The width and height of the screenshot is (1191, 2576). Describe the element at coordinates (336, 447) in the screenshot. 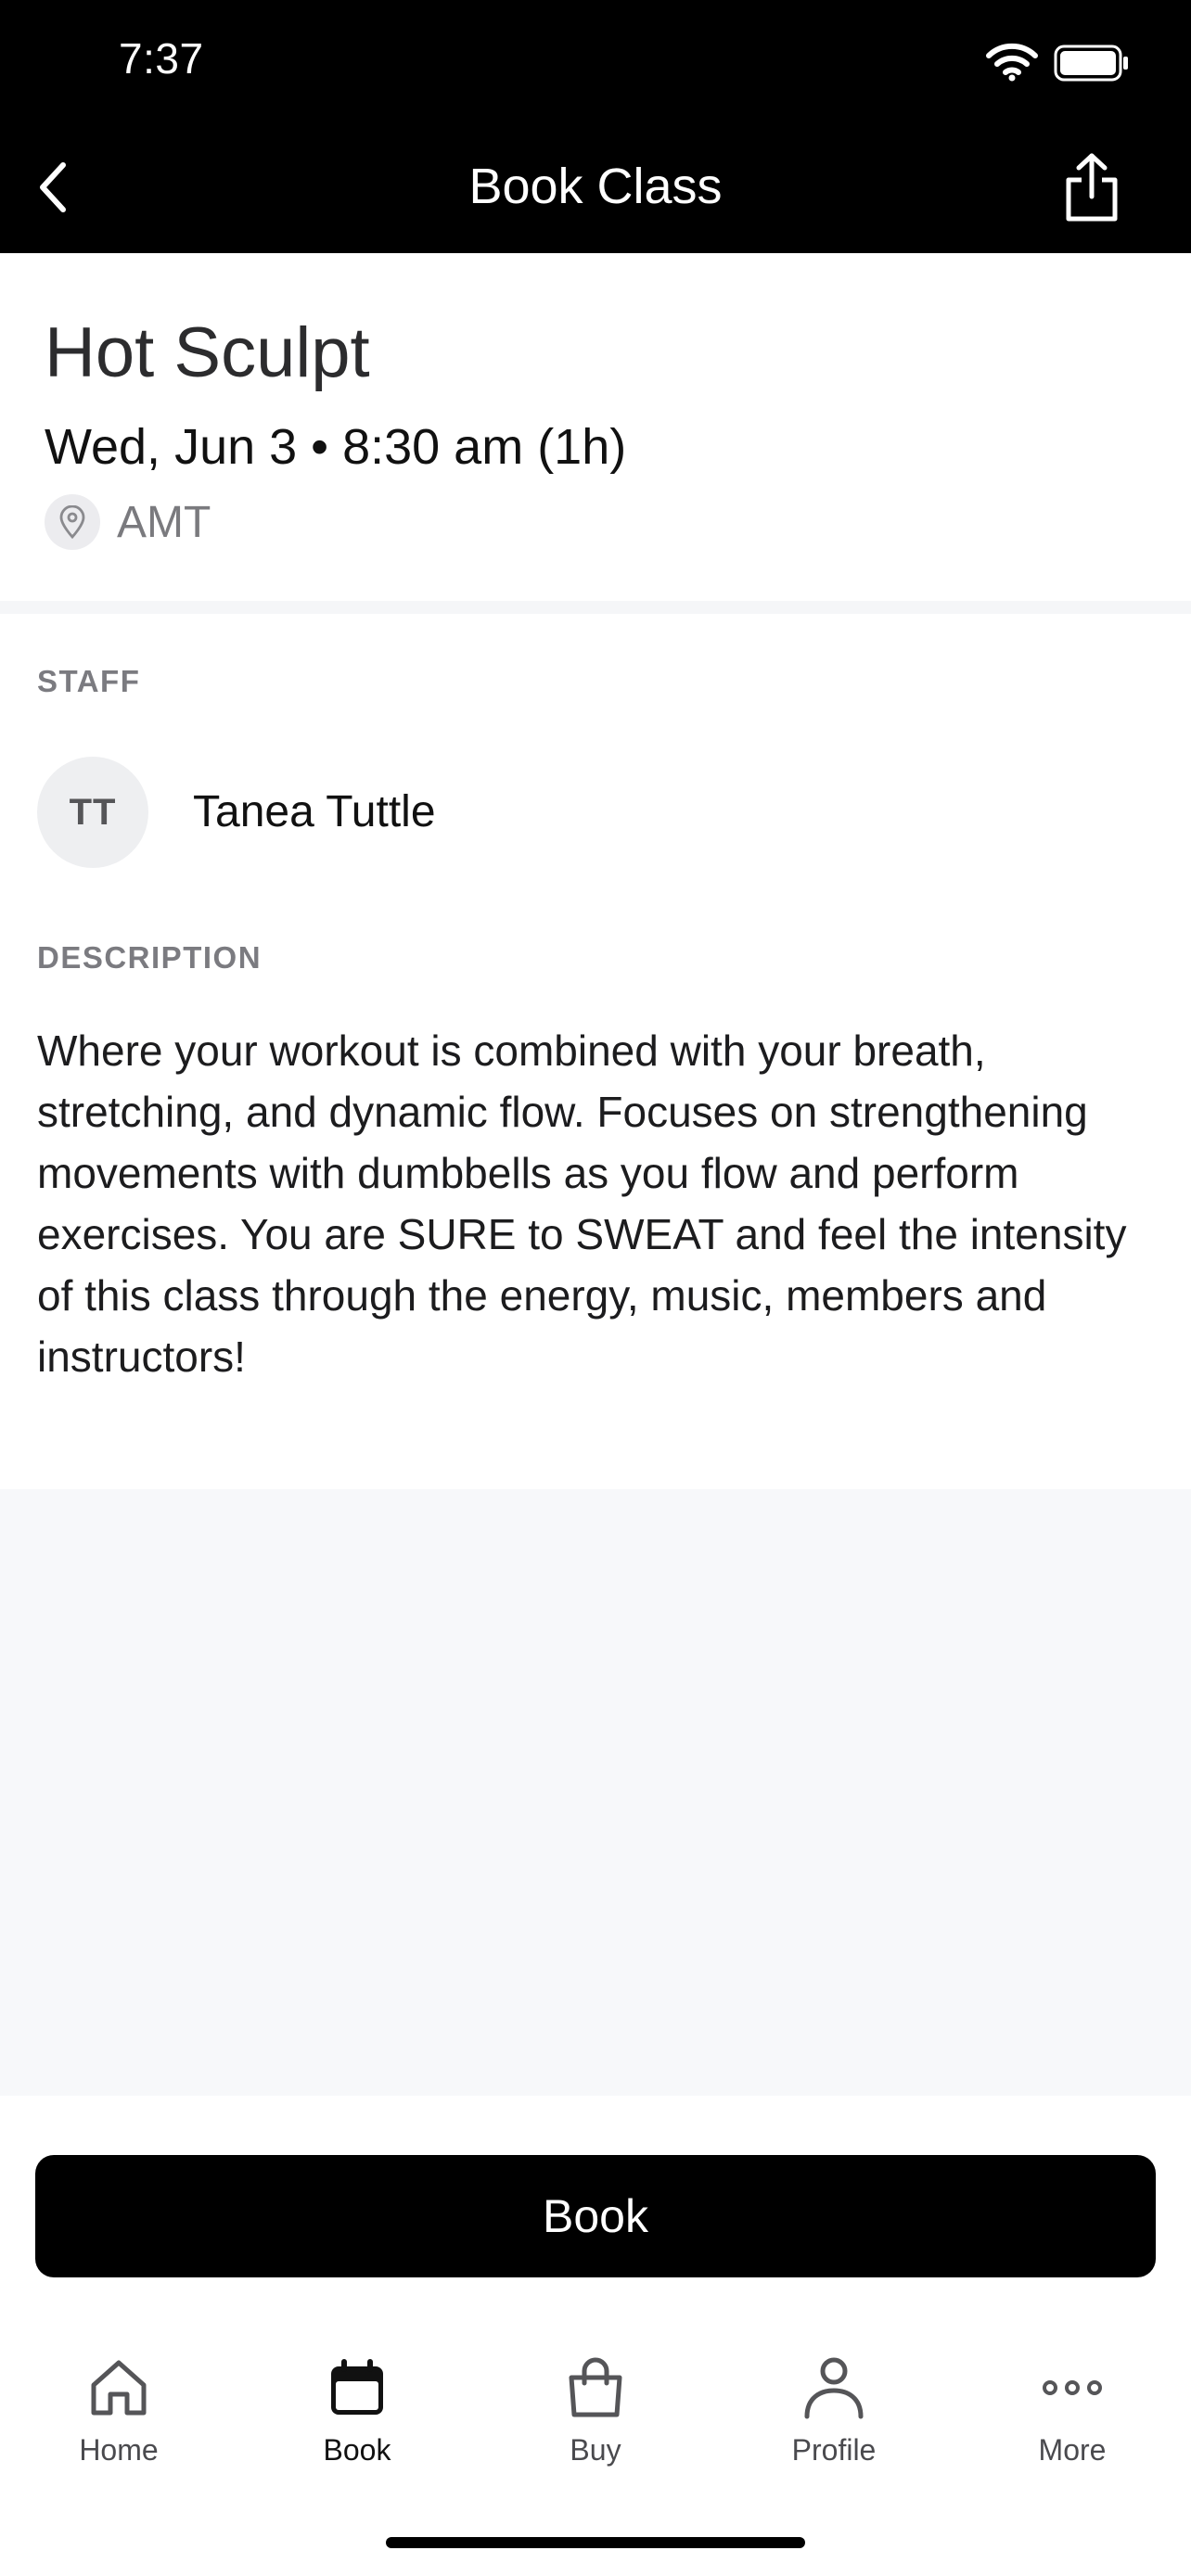

I see `class-datetime: Wed, Jun 3 • 8:30 am (1h)` at that location.